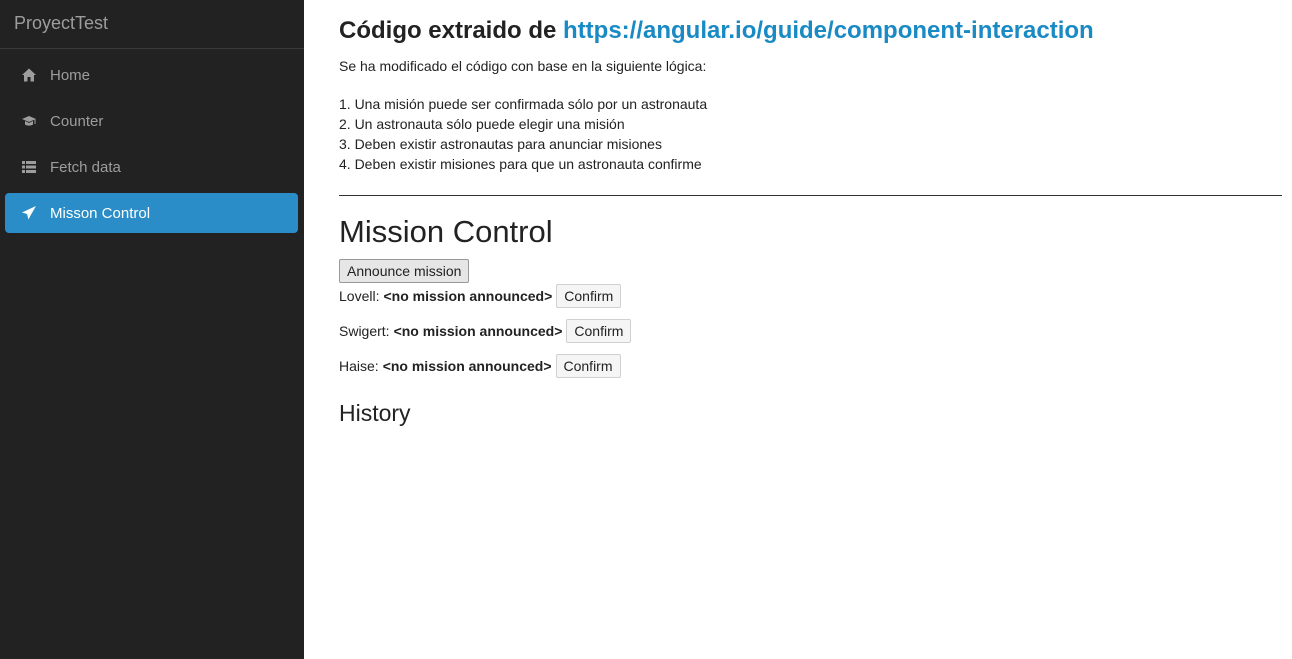 The width and height of the screenshot is (1292, 659). I want to click on astronaut-name: Swigert:, so click(364, 331).